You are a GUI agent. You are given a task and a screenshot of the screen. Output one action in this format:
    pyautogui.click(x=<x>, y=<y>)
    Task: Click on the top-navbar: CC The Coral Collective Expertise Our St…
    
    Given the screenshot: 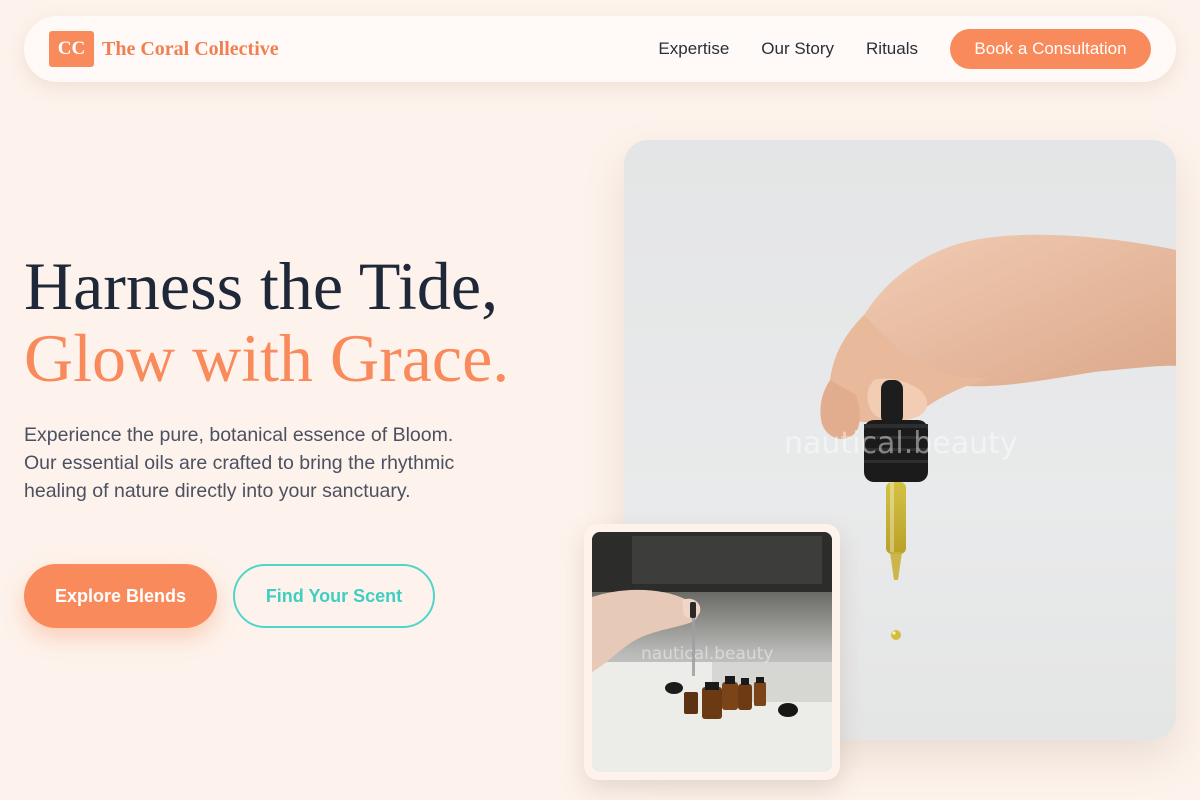 What is the action you would take?
    pyautogui.click(x=600, y=49)
    